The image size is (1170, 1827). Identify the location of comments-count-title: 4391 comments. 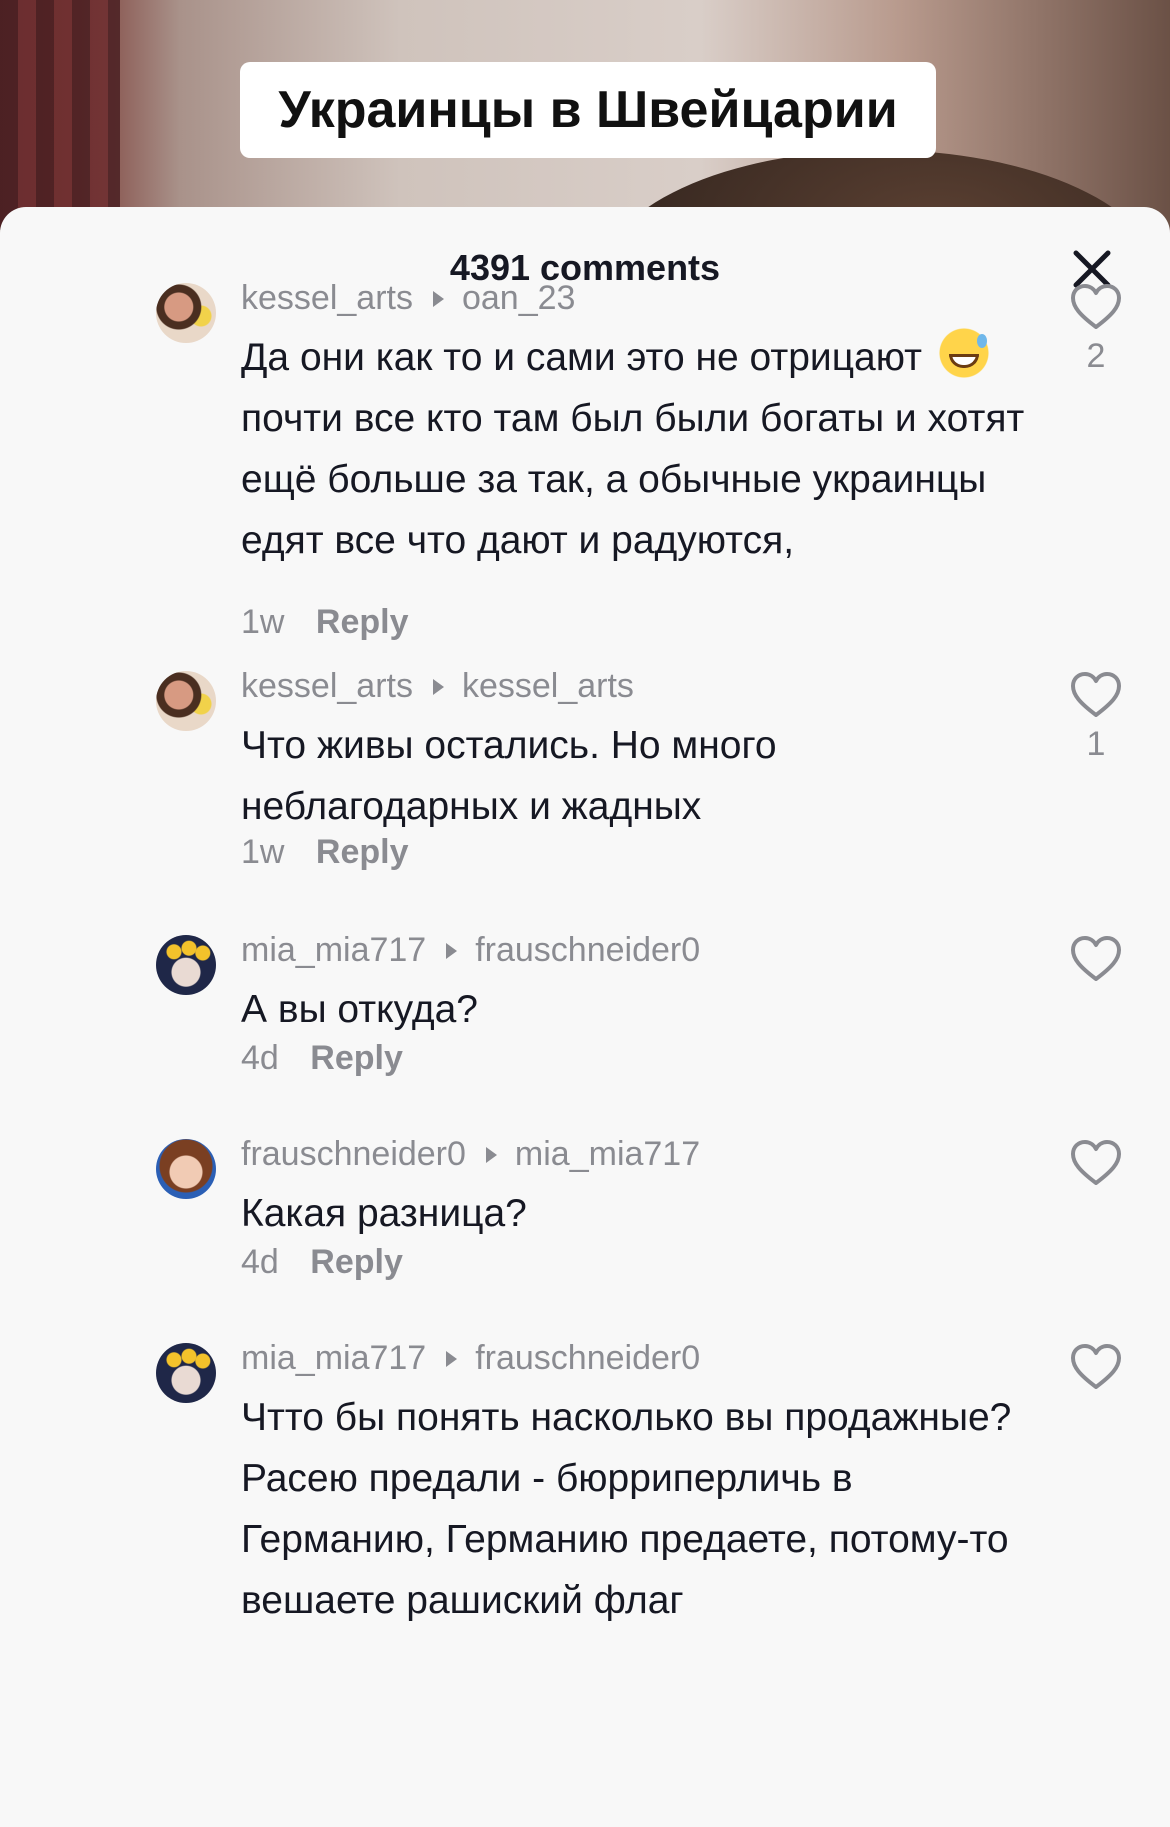
(585, 267).